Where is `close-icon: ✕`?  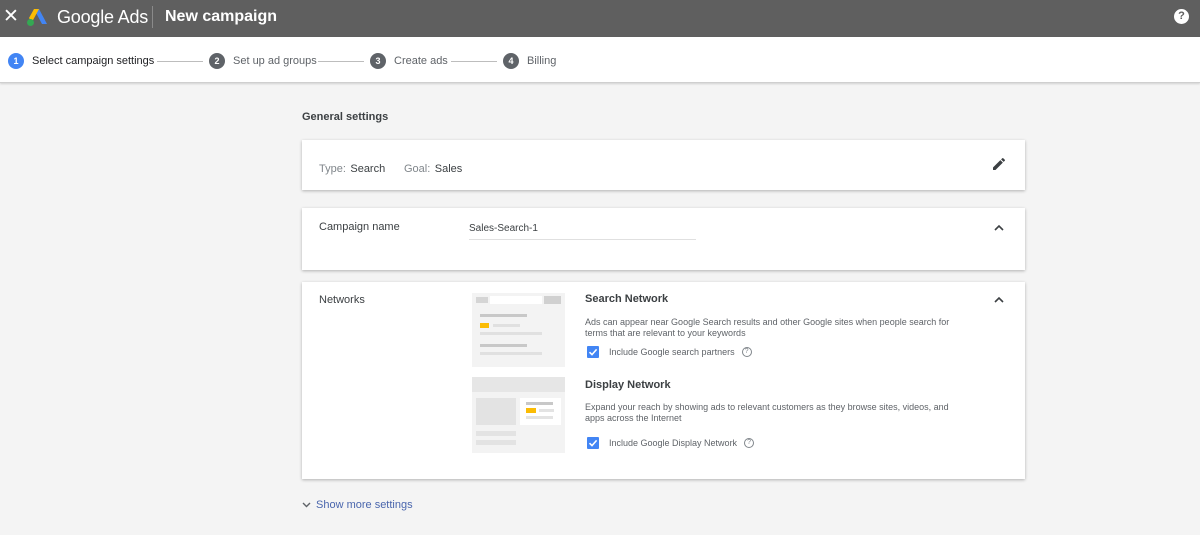 close-icon: ✕ is located at coordinates (11, 16).